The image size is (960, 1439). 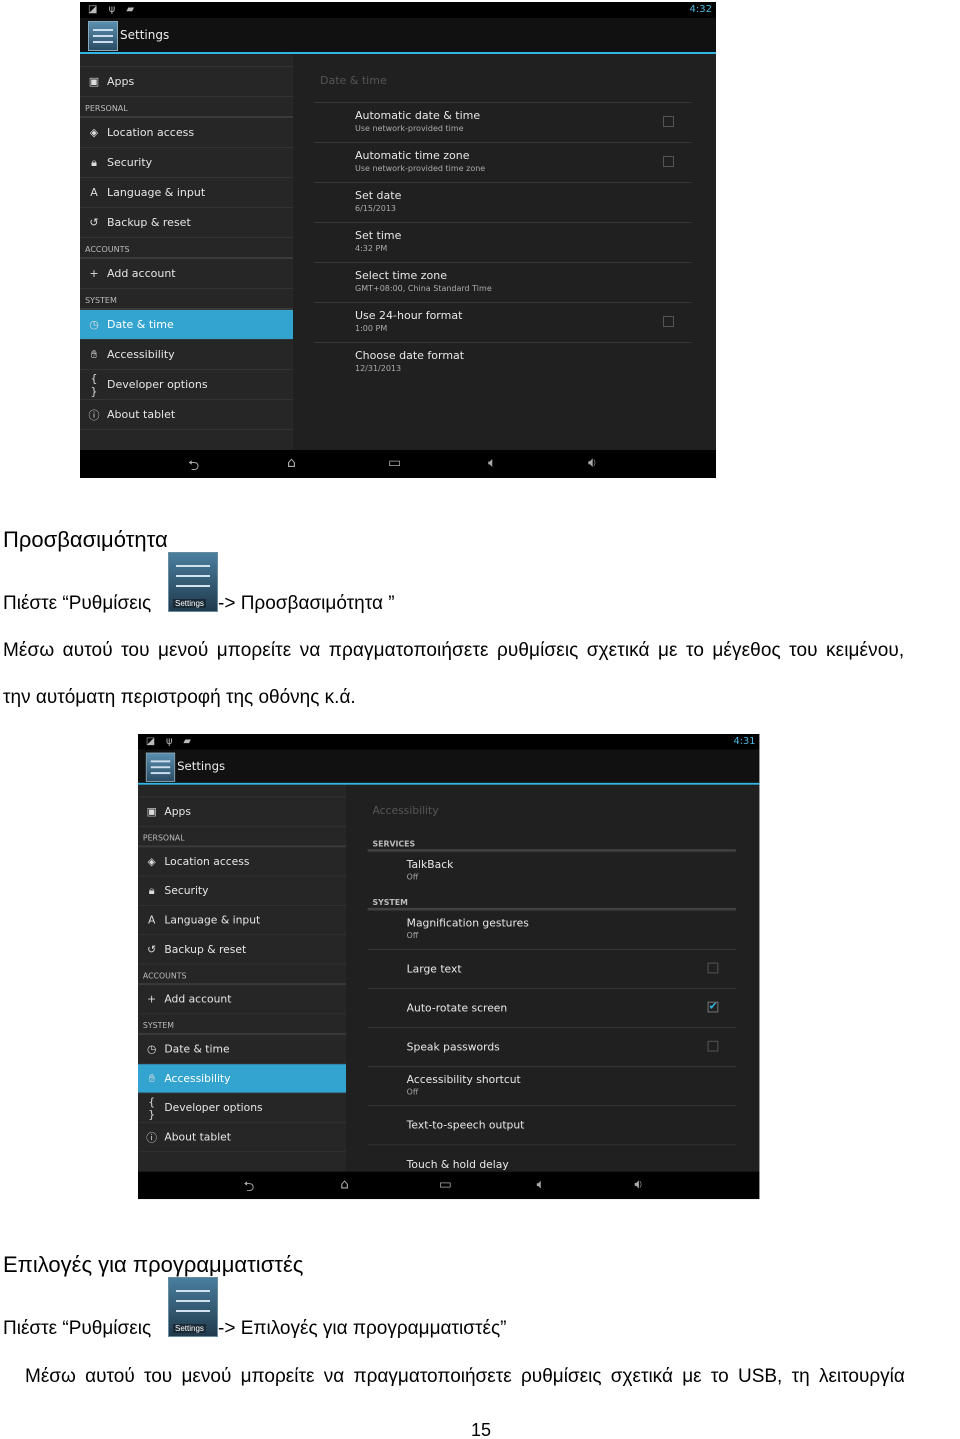 What do you see at coordinates (434, 969) in the screenshot?
I see `setting-title: Large text` at bounding box center [434, 969].